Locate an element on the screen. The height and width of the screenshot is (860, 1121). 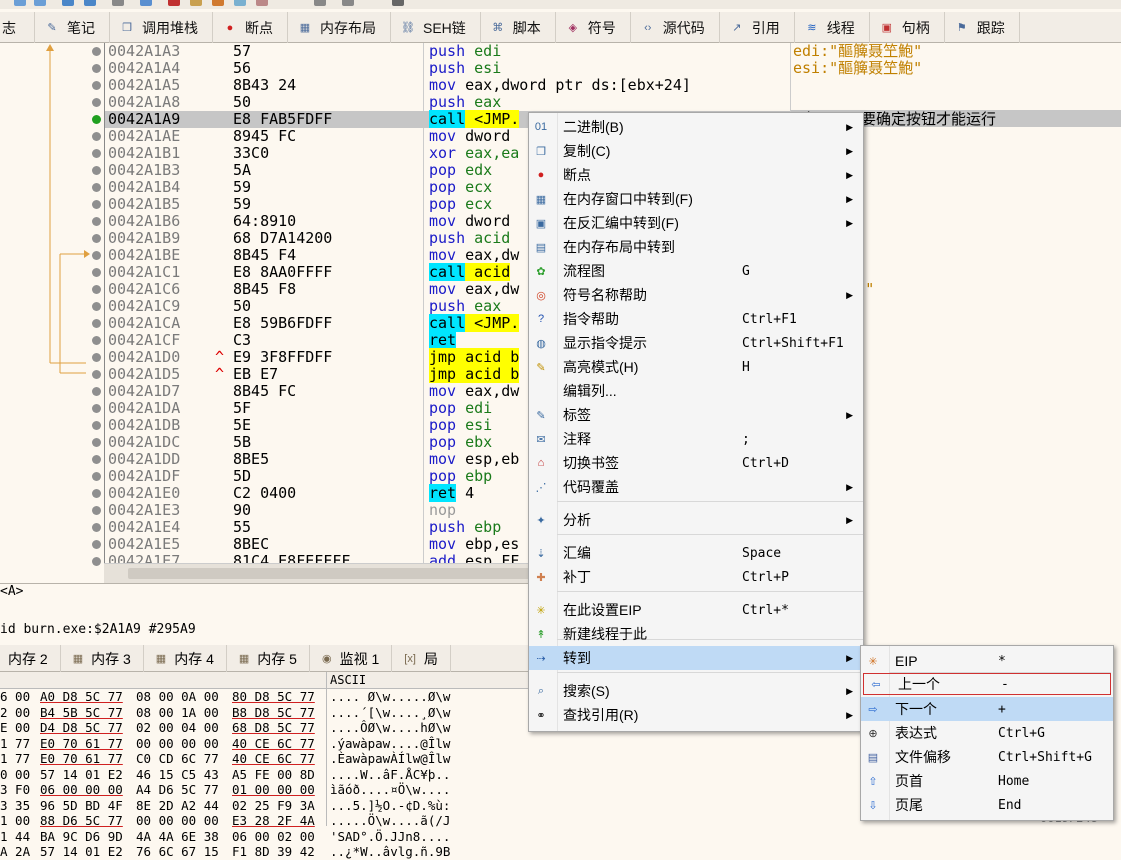
tab-script: ⌘ 脚本 is located at coordinates (518, 27).